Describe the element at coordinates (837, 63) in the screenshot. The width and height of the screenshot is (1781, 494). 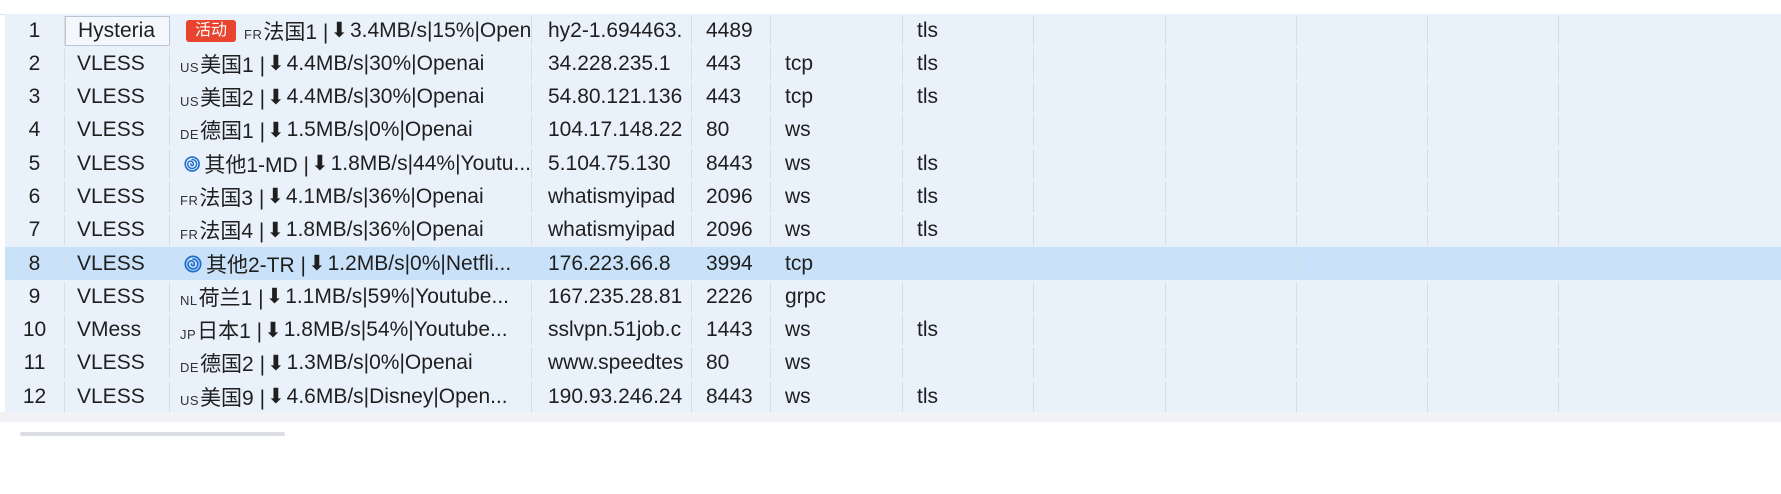
I see `network-type: tcp` at that location.